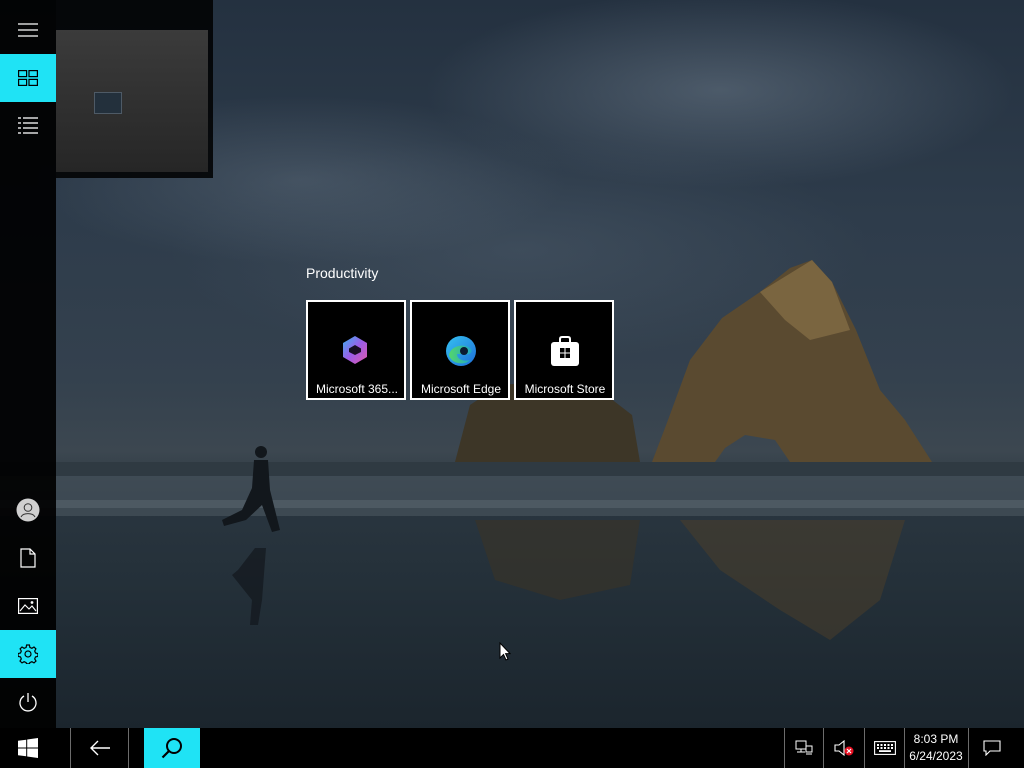 The image size is (1024, 768). I want to click on power-icon, so click(28, 702).